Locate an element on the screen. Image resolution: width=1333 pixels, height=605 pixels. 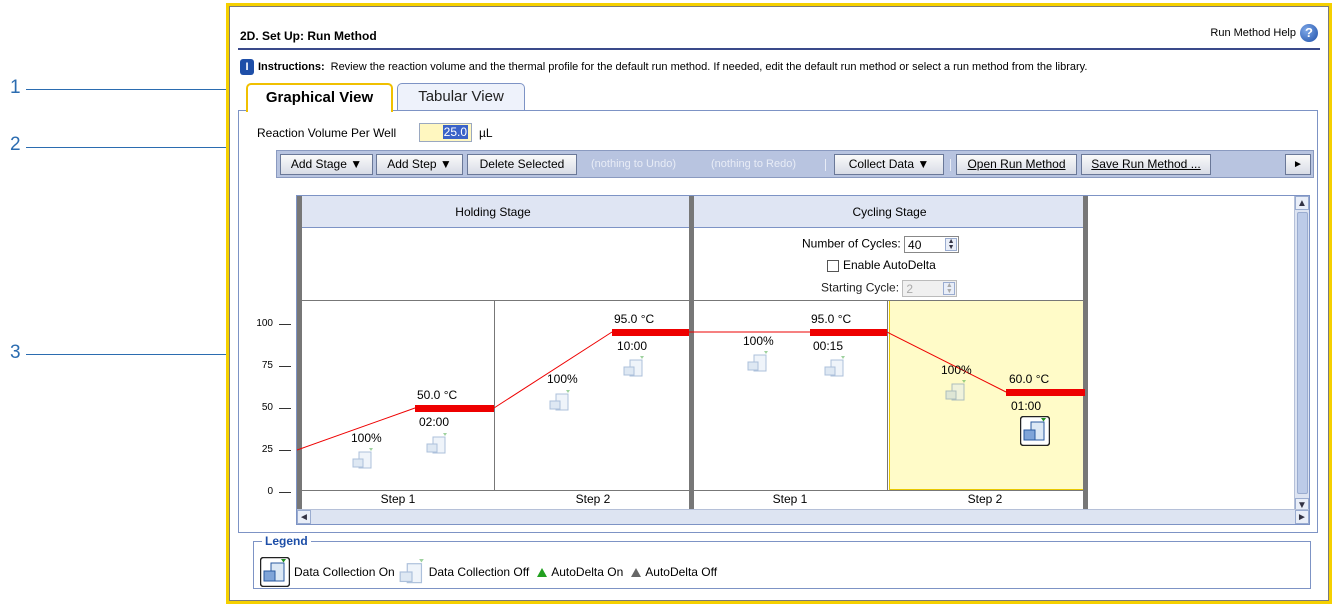
instructions-label: Instructions: is located at coordinates (291, 66).